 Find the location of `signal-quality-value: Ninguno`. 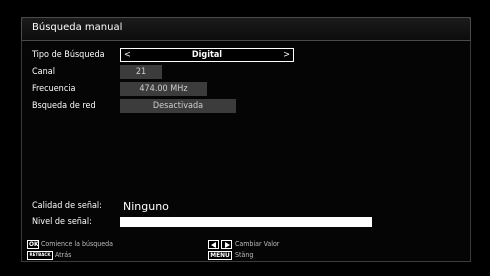

signal-quality-value: Ninguno is located at coordinates (146, 206).